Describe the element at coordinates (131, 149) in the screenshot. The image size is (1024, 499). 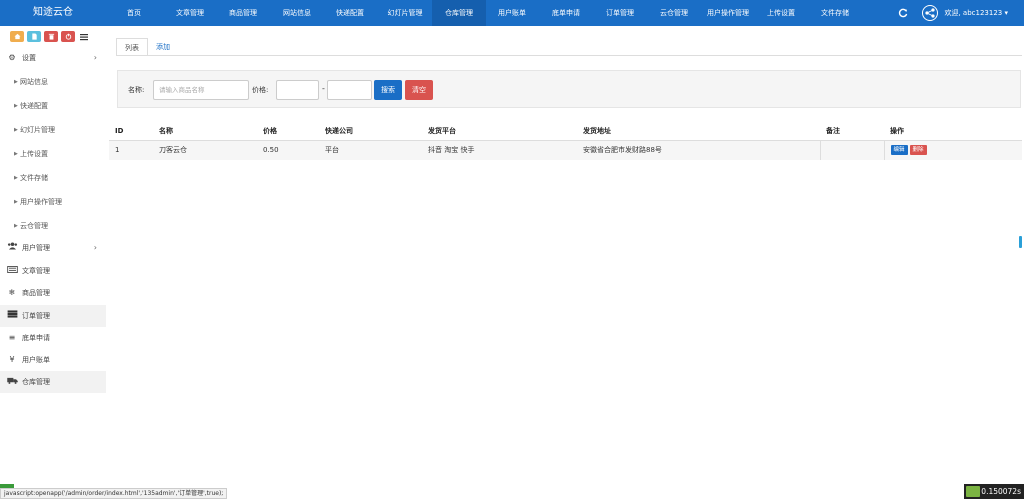
I see `cell-id: 1` at that location.